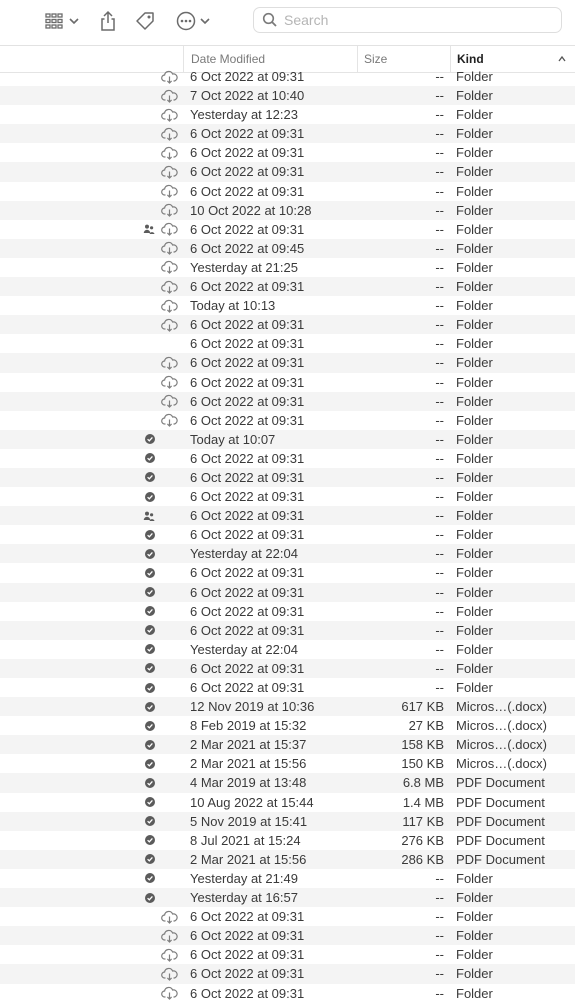  Describe the element at coordinates (423, 821) in the screenshot. I see `size-cell: 117 KB` at that location.